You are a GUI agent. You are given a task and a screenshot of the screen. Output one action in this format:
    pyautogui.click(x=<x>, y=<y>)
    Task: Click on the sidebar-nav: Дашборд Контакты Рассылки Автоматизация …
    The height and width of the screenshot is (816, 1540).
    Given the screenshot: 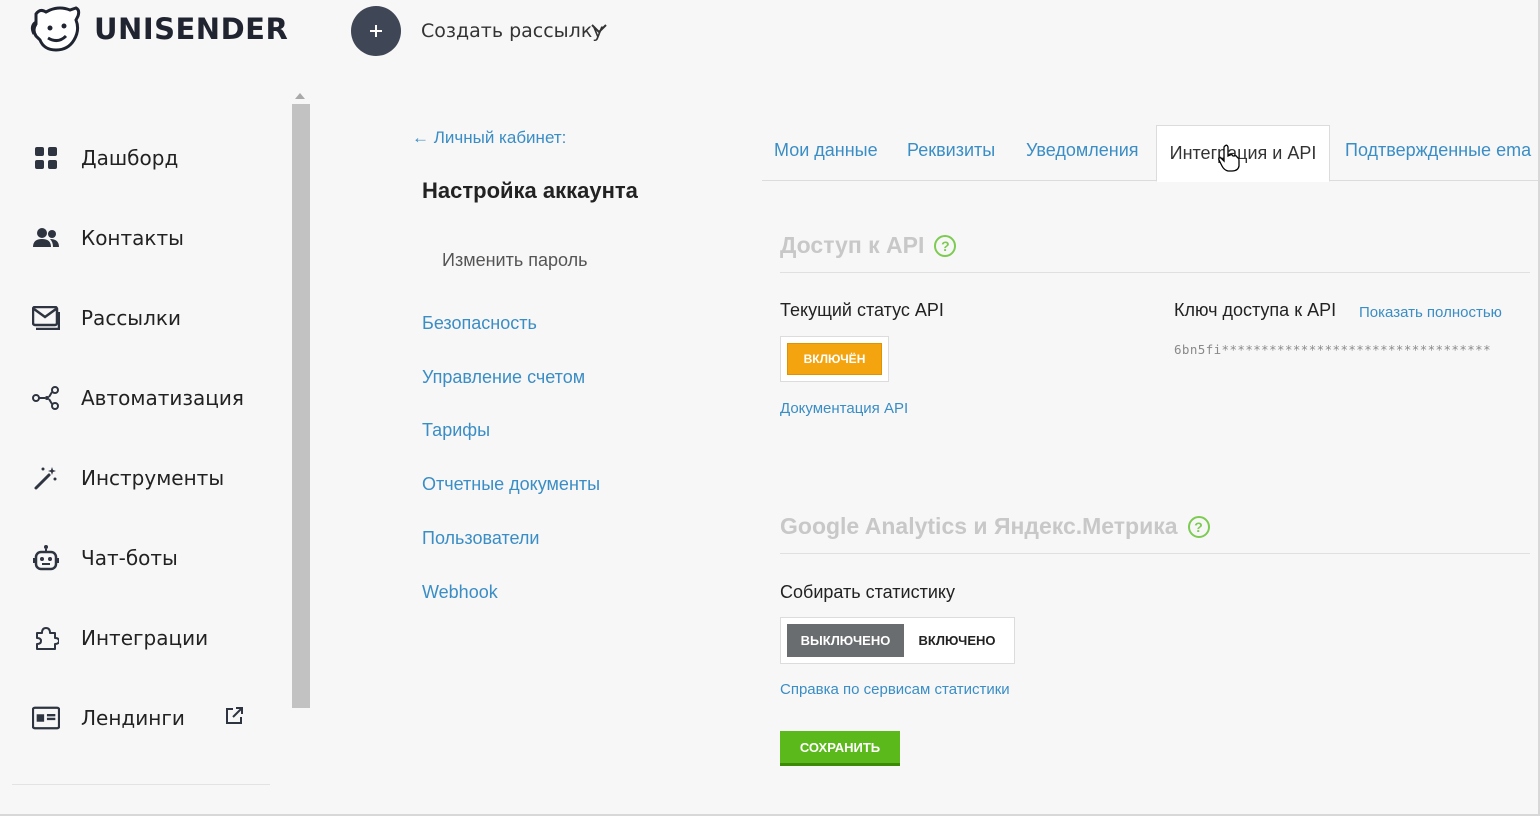 What is the action you would take?
    pyautogui.click(x=145, y=438)
    